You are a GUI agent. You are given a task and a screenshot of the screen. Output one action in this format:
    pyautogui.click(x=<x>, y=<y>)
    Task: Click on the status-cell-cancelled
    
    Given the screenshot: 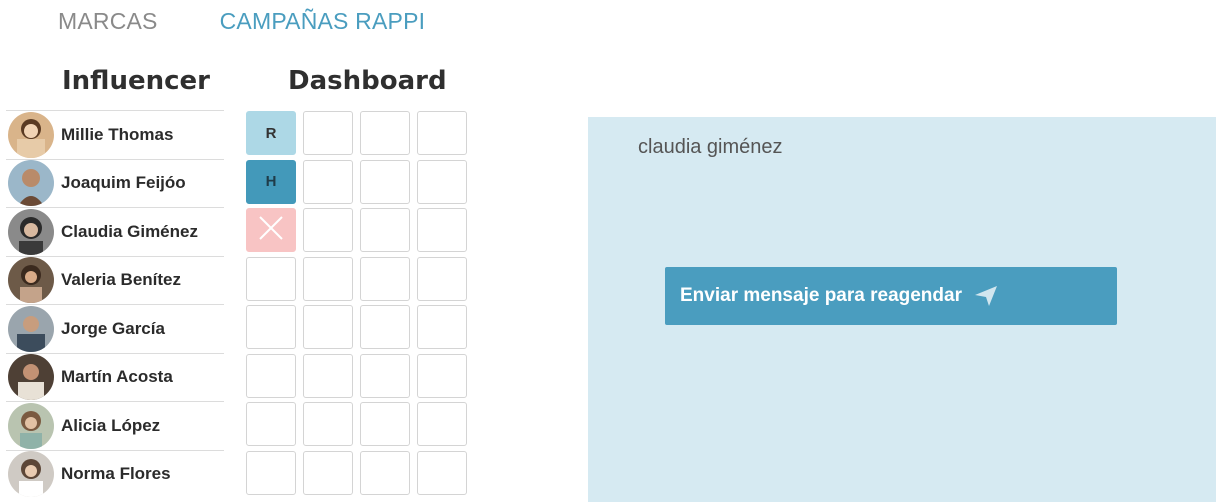 What is the action you would take?
    pyautogui.click(x=271, y=230)
    